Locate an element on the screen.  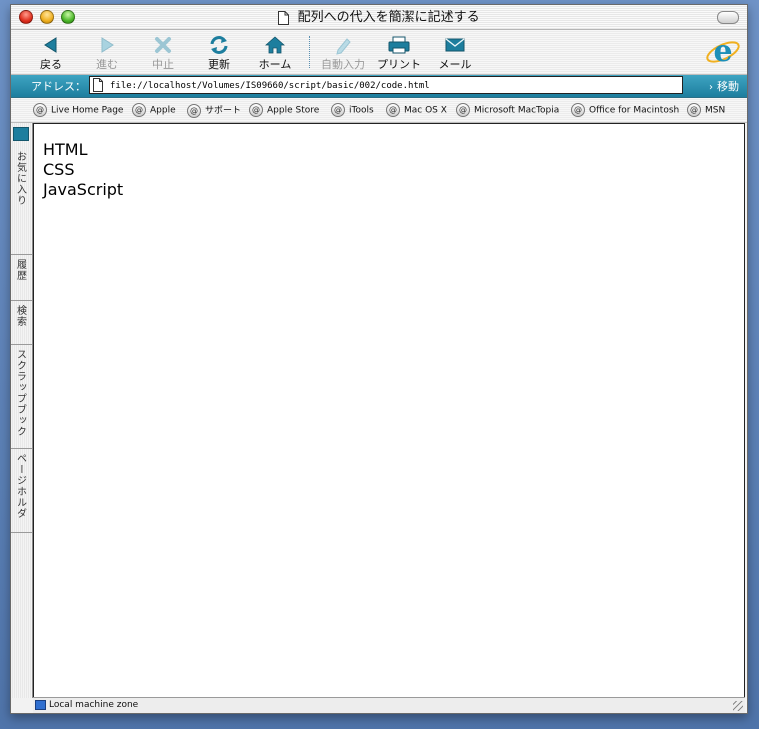
forward-button: 進む is located at coordinates (107, 53).